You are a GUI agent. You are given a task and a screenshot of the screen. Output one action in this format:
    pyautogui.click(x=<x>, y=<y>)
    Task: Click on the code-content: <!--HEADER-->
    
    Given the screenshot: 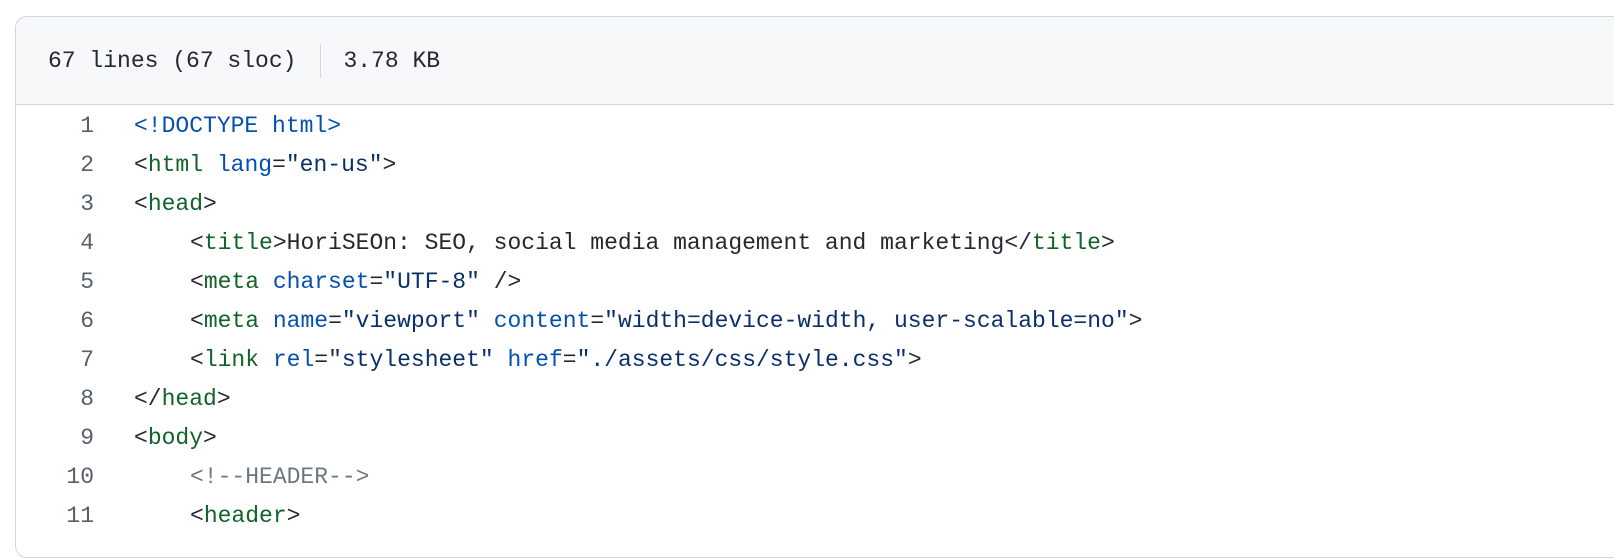 What is the action you would take?
    pyautogui.click(x=231, y=477)
    